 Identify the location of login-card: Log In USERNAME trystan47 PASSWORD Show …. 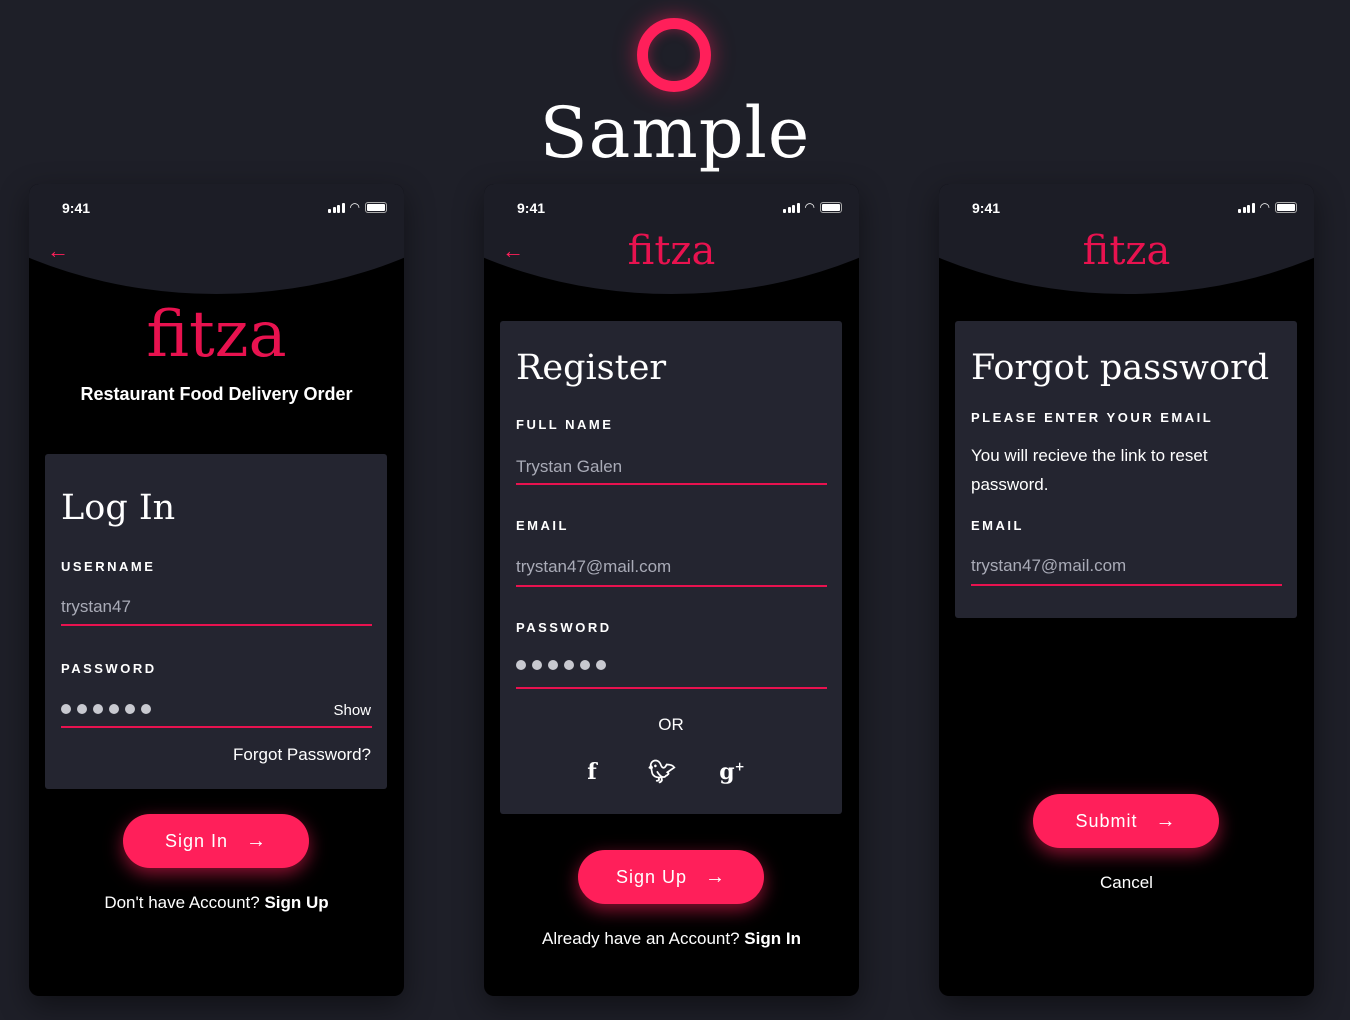
(216, 621).